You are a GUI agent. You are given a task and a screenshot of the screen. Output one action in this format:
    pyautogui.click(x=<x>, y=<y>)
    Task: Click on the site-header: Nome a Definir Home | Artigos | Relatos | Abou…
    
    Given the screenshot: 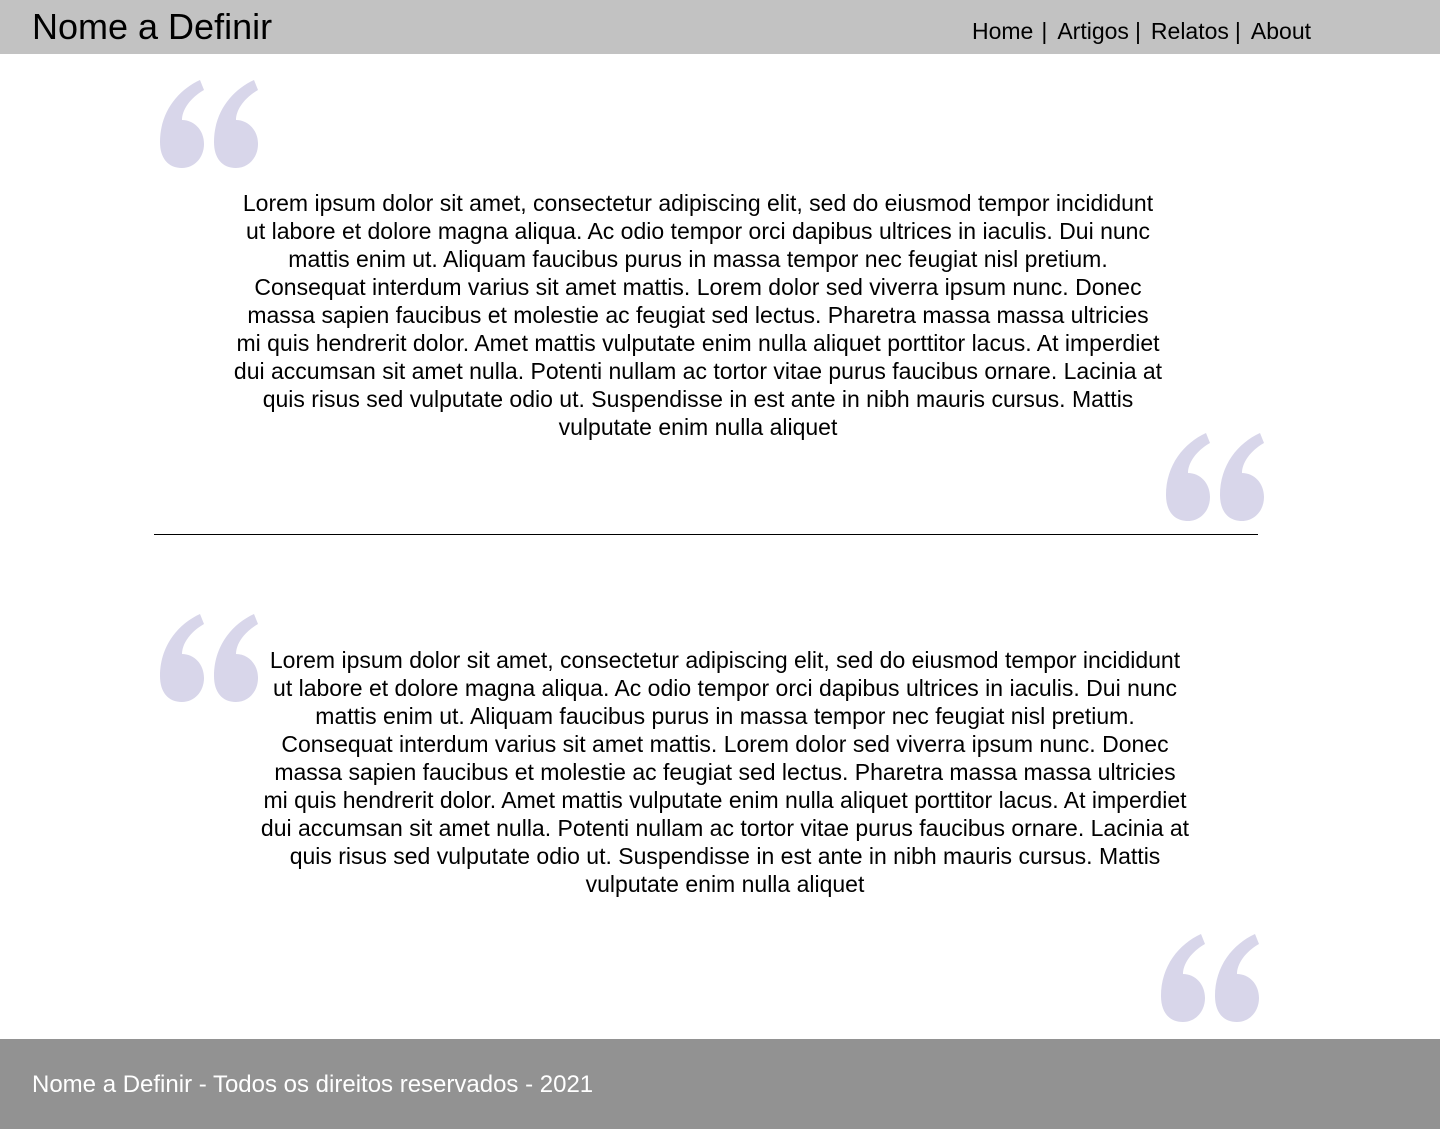 What is the action you would take?
    pyautogui.click(x=720, y=27)
    